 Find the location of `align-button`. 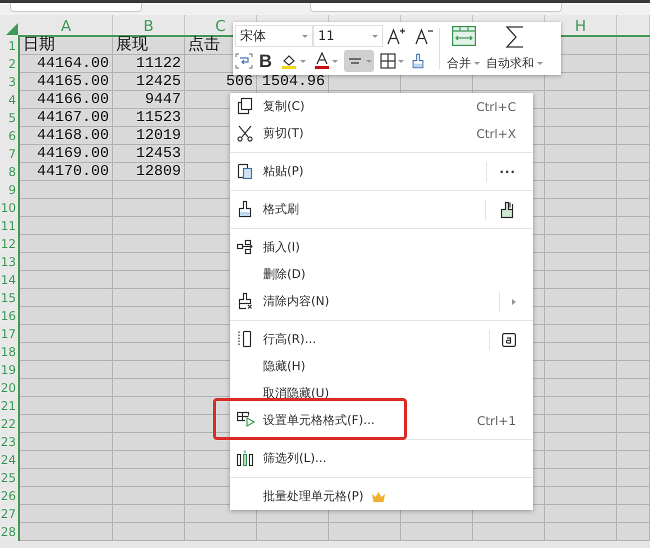

align-button is located at coordinates (359, 61).